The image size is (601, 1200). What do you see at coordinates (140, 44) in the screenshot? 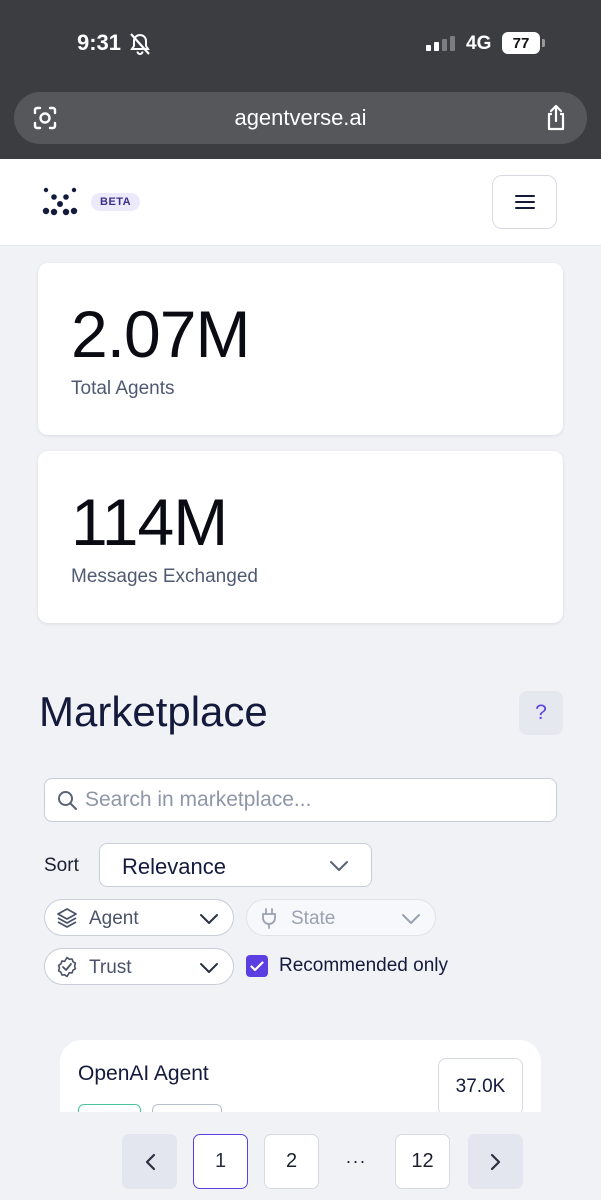
I see `bell-off-icon` at bounding box center [140, 44].